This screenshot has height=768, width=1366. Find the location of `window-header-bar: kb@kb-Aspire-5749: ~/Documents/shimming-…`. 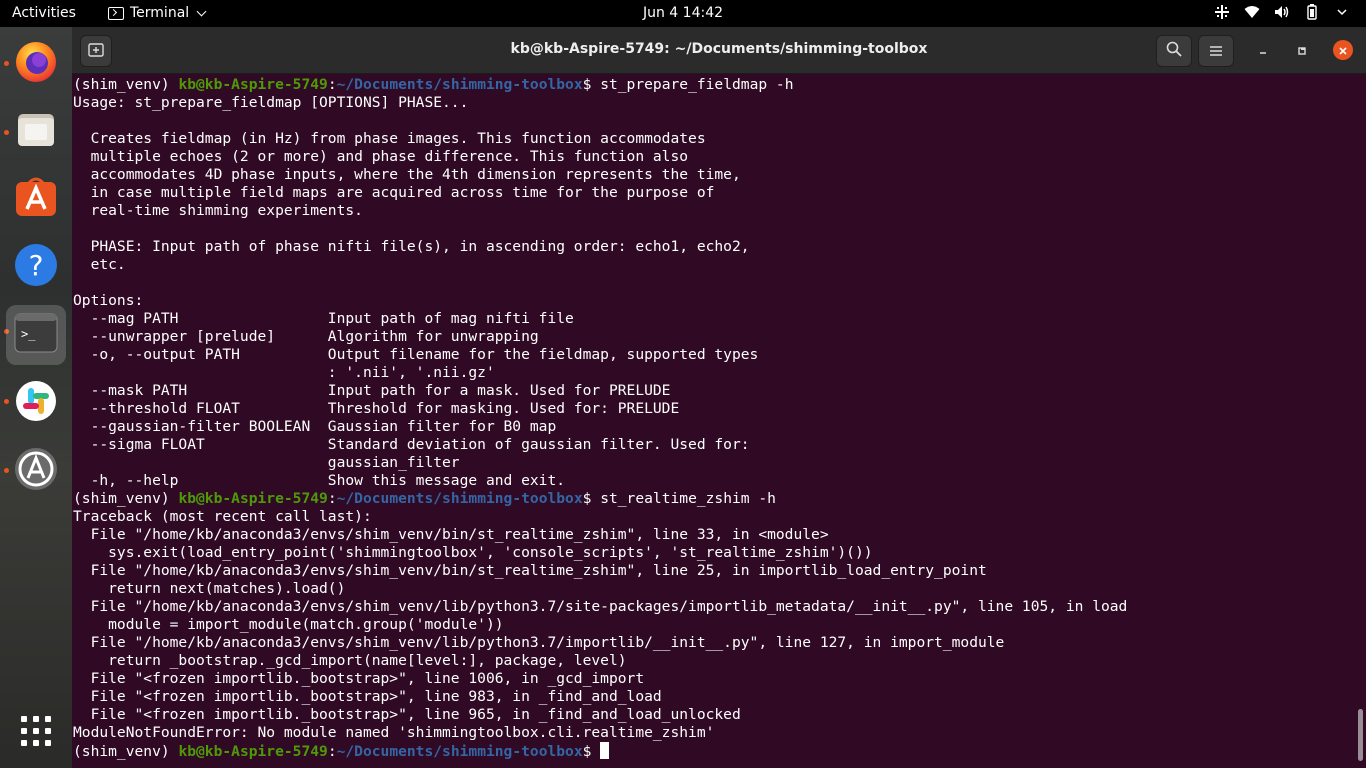

window-header-bar: kb@kb-Aspire-5749: ~/Documents/shimming-… is located at coordinates (719, 50).